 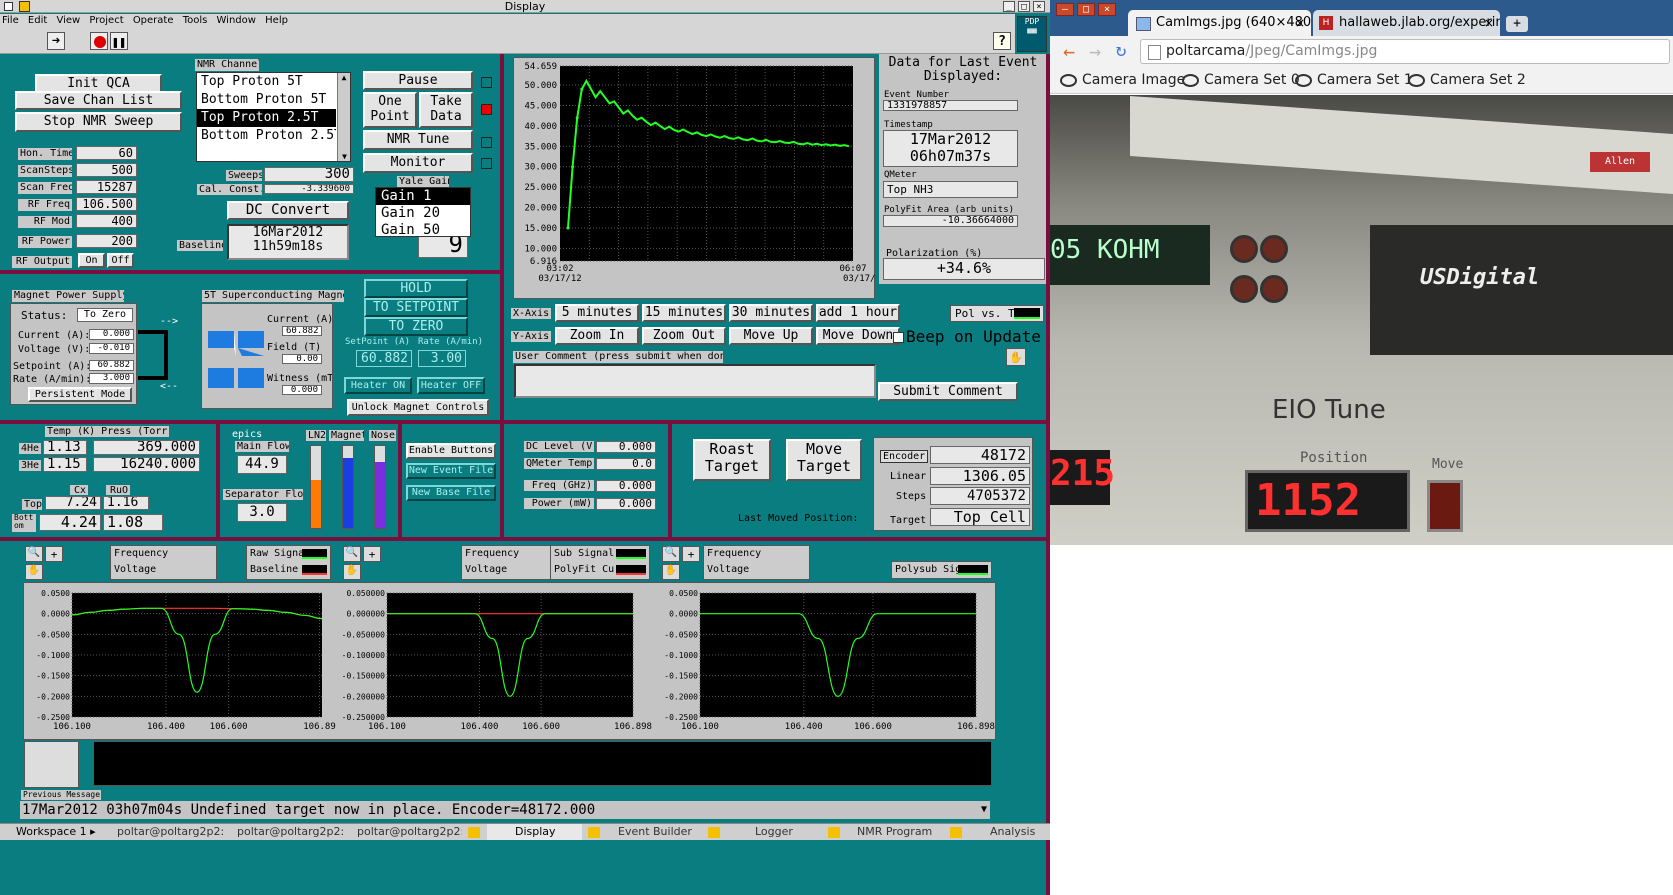 I want to click on menu-item: Gain 20, so click(x=423, y=213).